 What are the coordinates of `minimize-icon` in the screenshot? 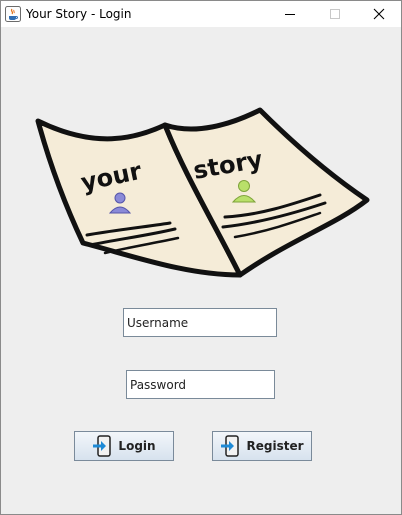 It's located at (290, 14).